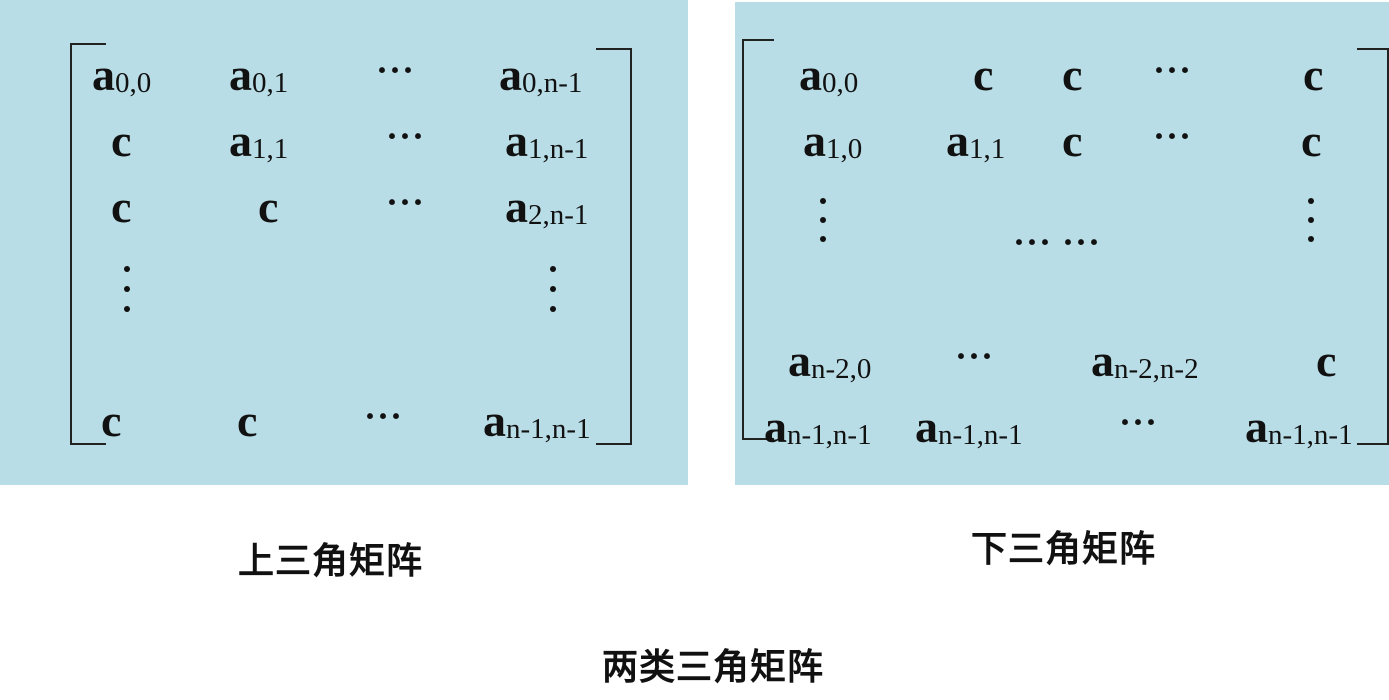  What do you see at coordinates (830, 360) in the screenshot?
I see `matrix-entry: an-2,0` at bounding box center [830, 360].